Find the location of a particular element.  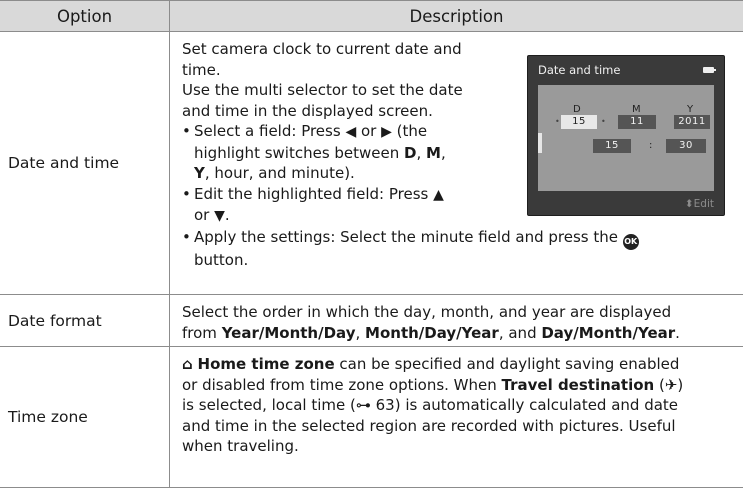

left-arrow-icon: ◀ is located at coordinates (351, 132).